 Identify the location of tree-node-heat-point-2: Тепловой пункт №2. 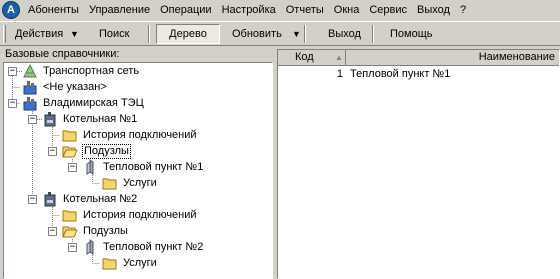
(143, 247).